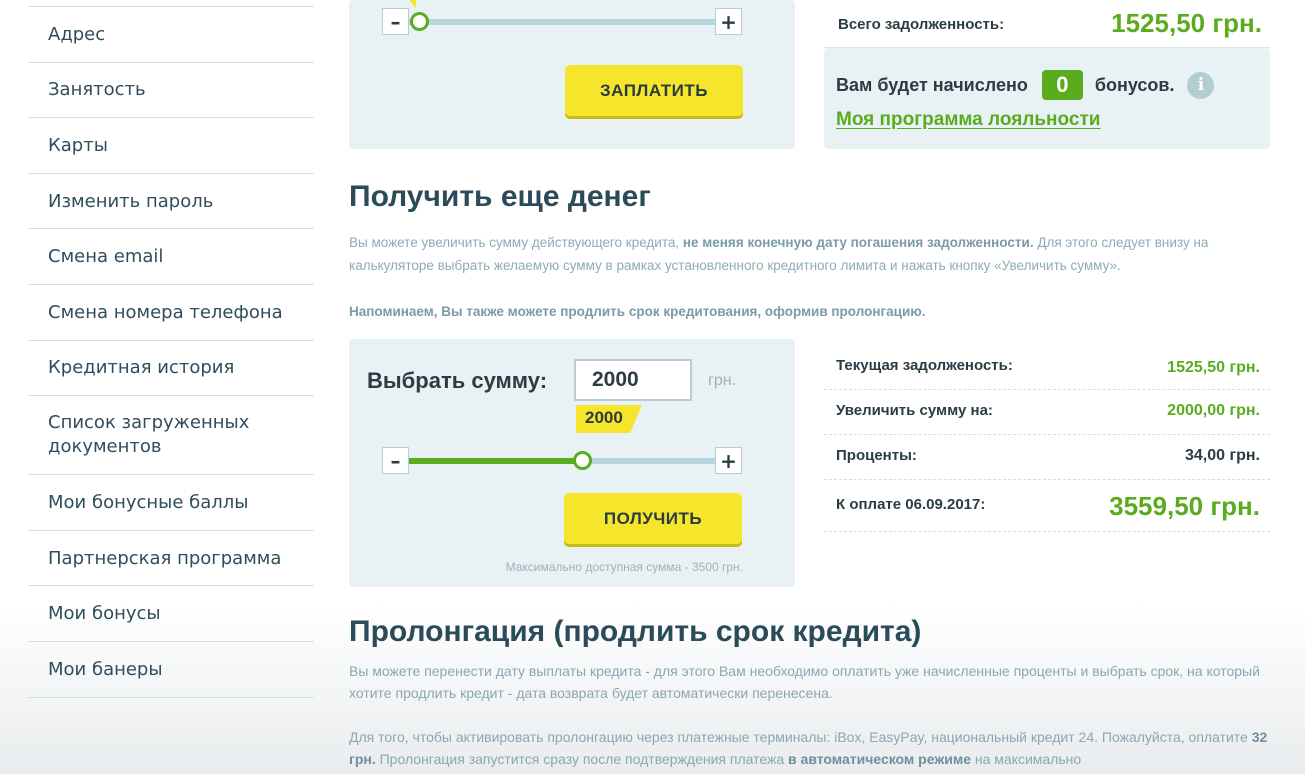 Image resolution: width=1305 pixels, height=774 pixels. What do you see at coordinates (171, 670) in the screenshot?
I see `sidebar-item-my-banners: Мои банеры` at bounding box center [171, 670].